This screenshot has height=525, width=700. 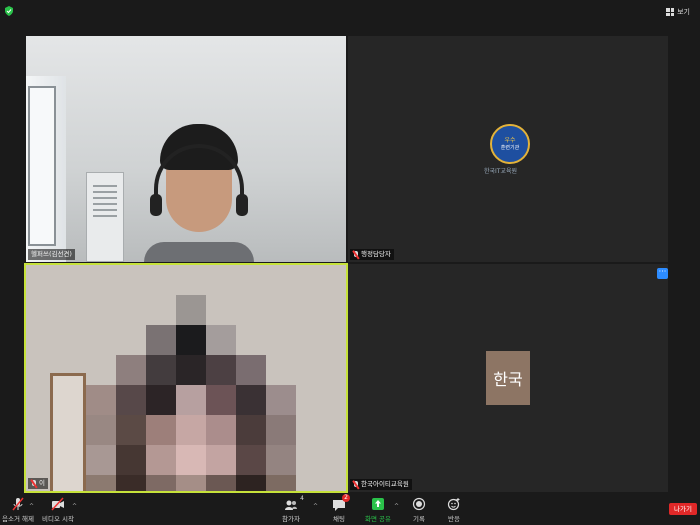 What do you see at coordinates (74, 506) in the screenshot?
I see `video-options-caret-icon: ^` at bounding box center [74, 506].